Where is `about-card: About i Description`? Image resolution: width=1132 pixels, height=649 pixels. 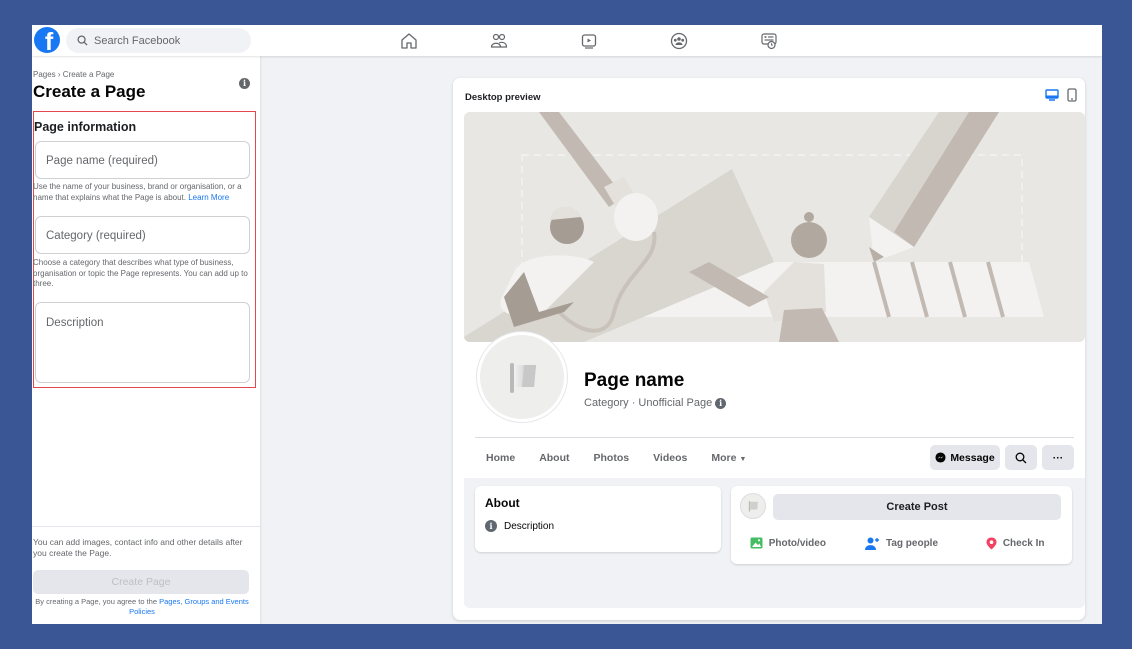
about-card: About i Description is located at coordinates (598, 519).